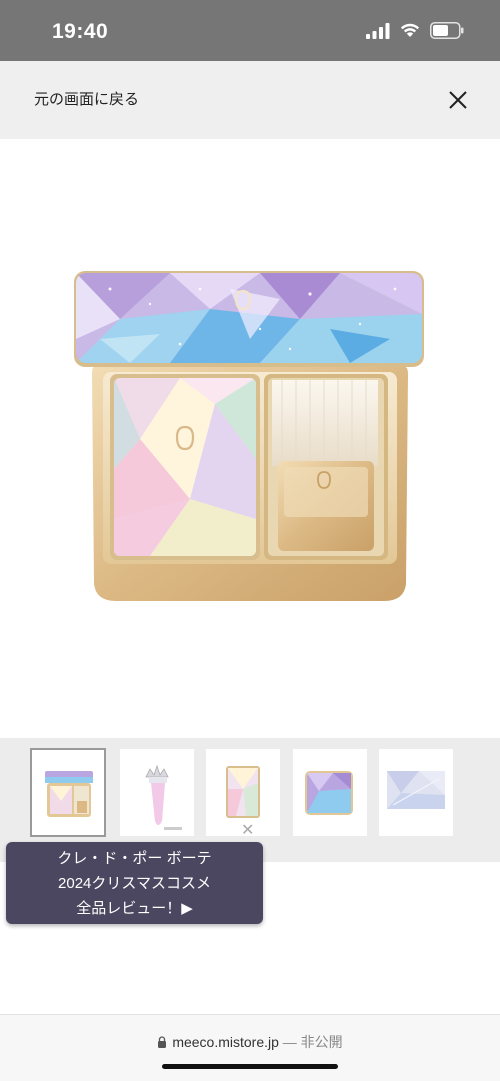 The width and height of the screenshot is (500, 1081). What do you see at coordinates (86, 98) in the screenshot?
I see `back-to-previous-link: 元の画面に戻る` at bounding box center [86, 98].